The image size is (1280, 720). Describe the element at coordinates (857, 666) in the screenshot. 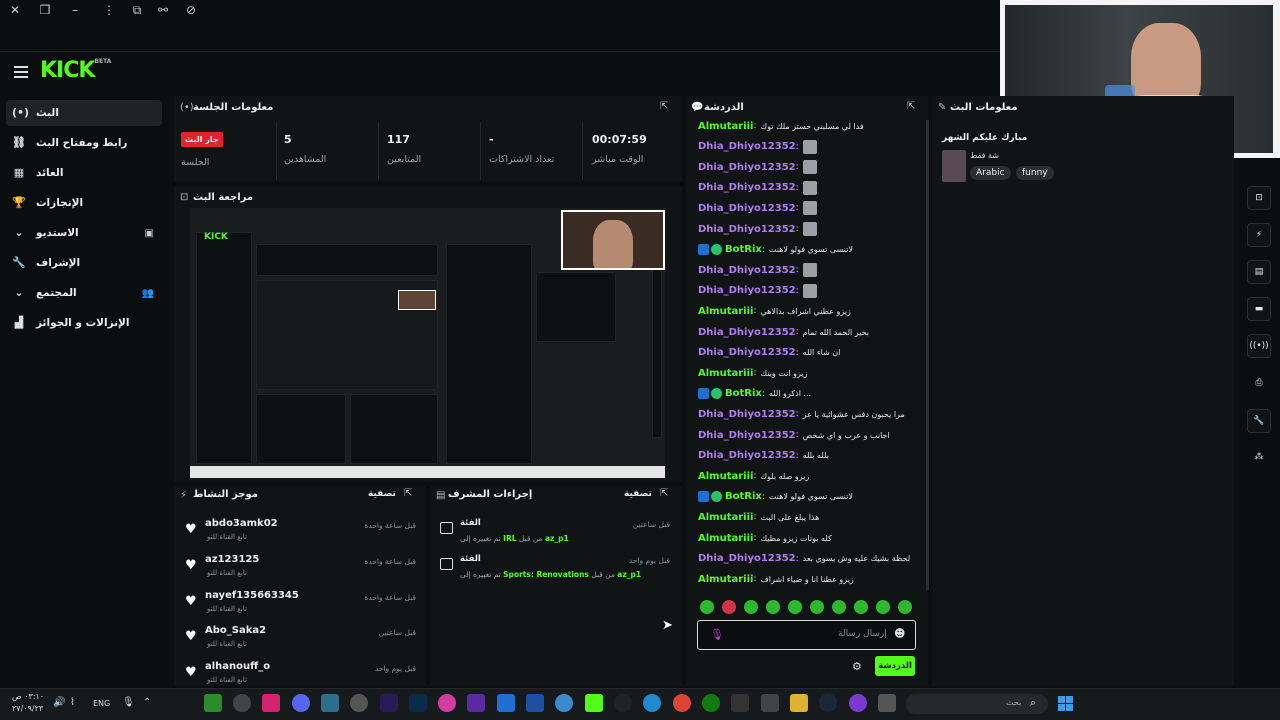

I see `gear-icon: ⚙` at that location.